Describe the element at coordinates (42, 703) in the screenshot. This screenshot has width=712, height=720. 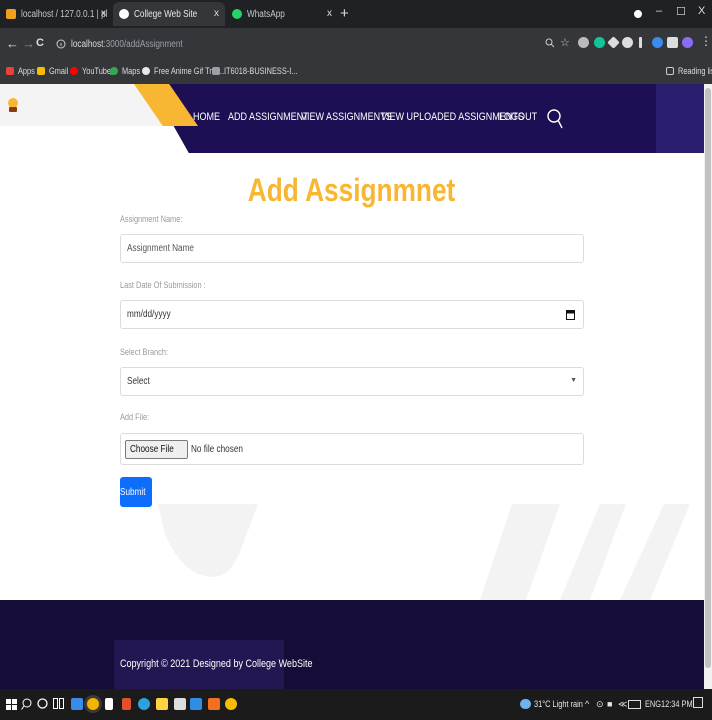
I see `cortana-icon` at that location.